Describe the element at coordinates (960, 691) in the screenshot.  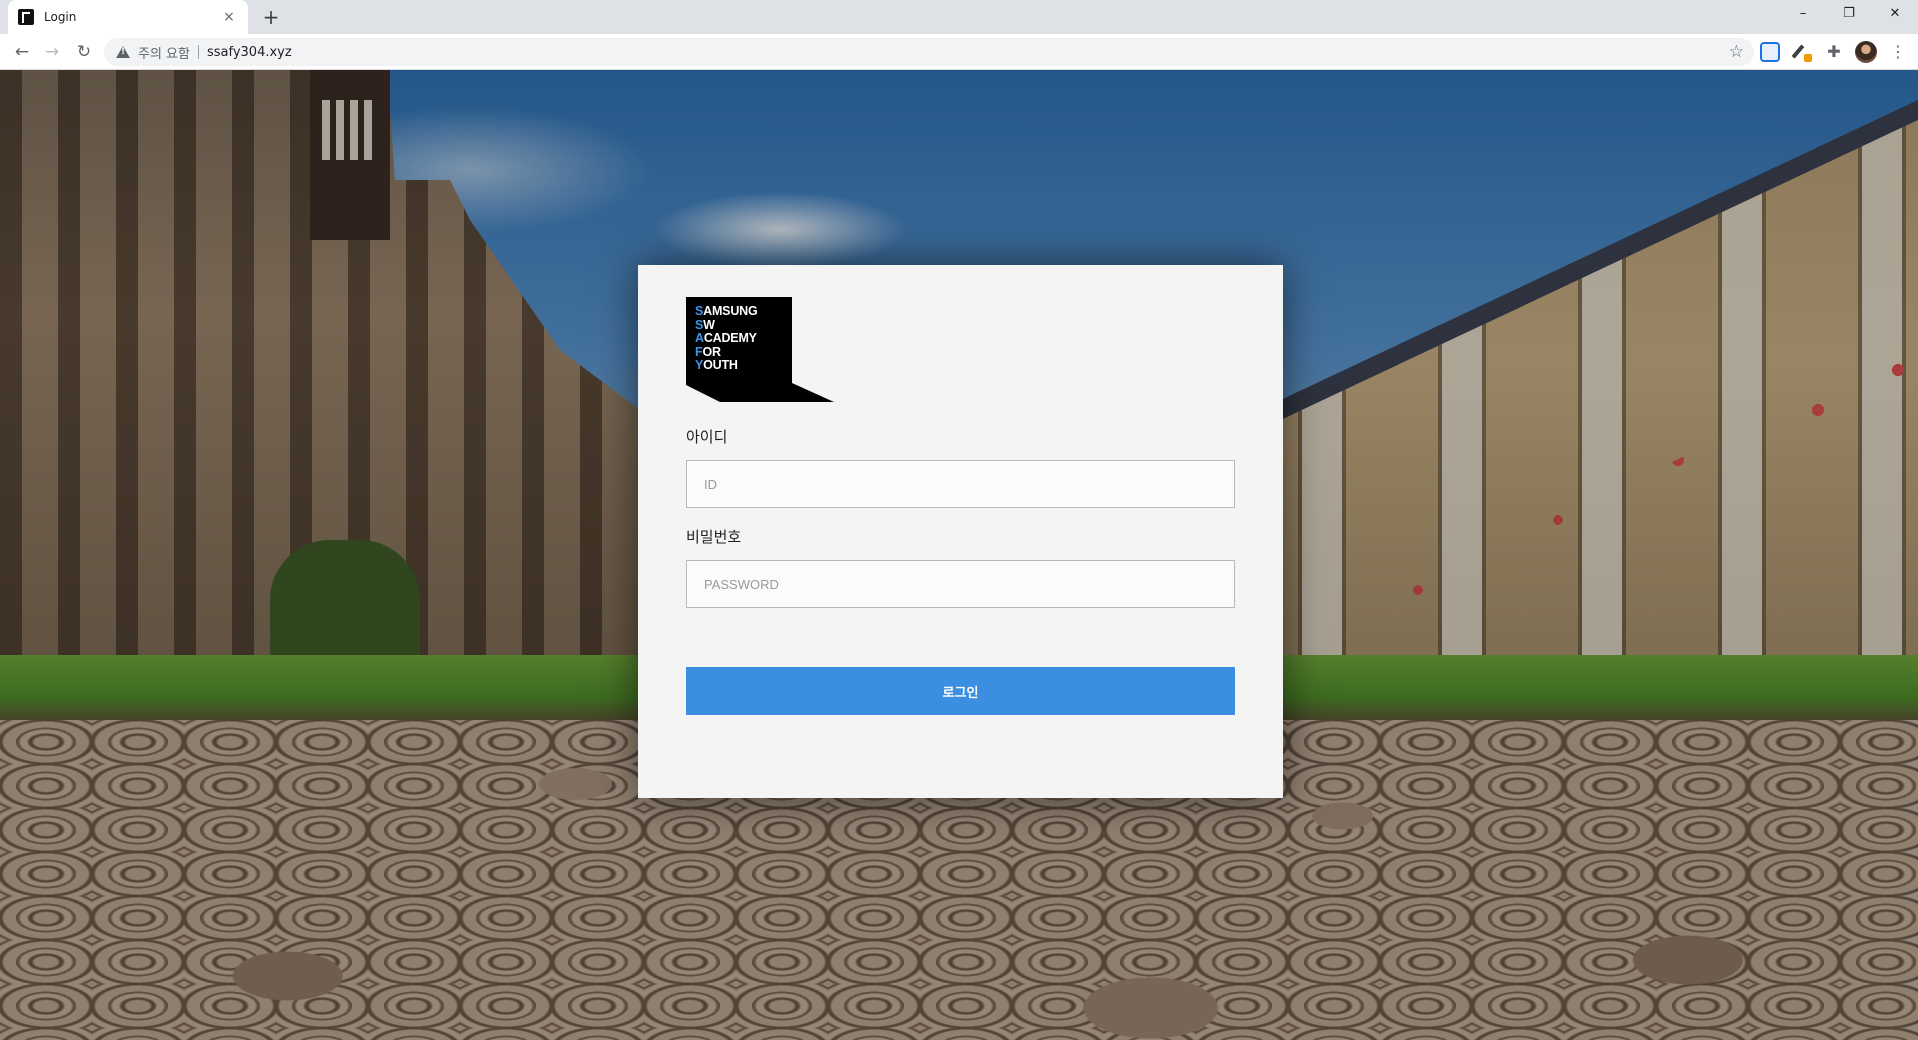
I see `login-button: 로그인` at that location.